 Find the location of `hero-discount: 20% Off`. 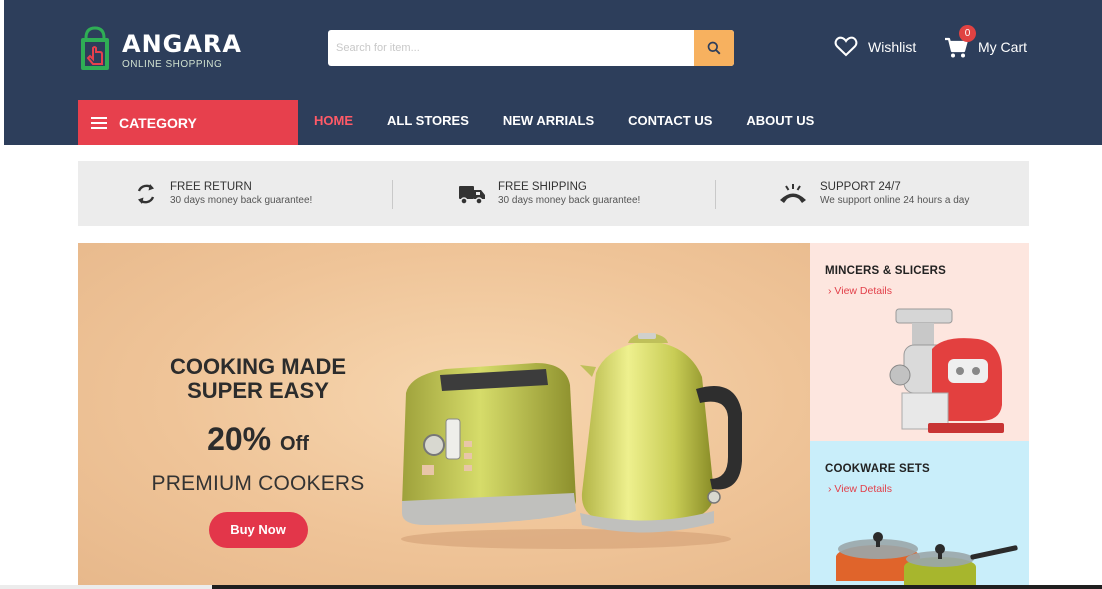

hero-discount: 20% Off is located at coordinates (258, 439).